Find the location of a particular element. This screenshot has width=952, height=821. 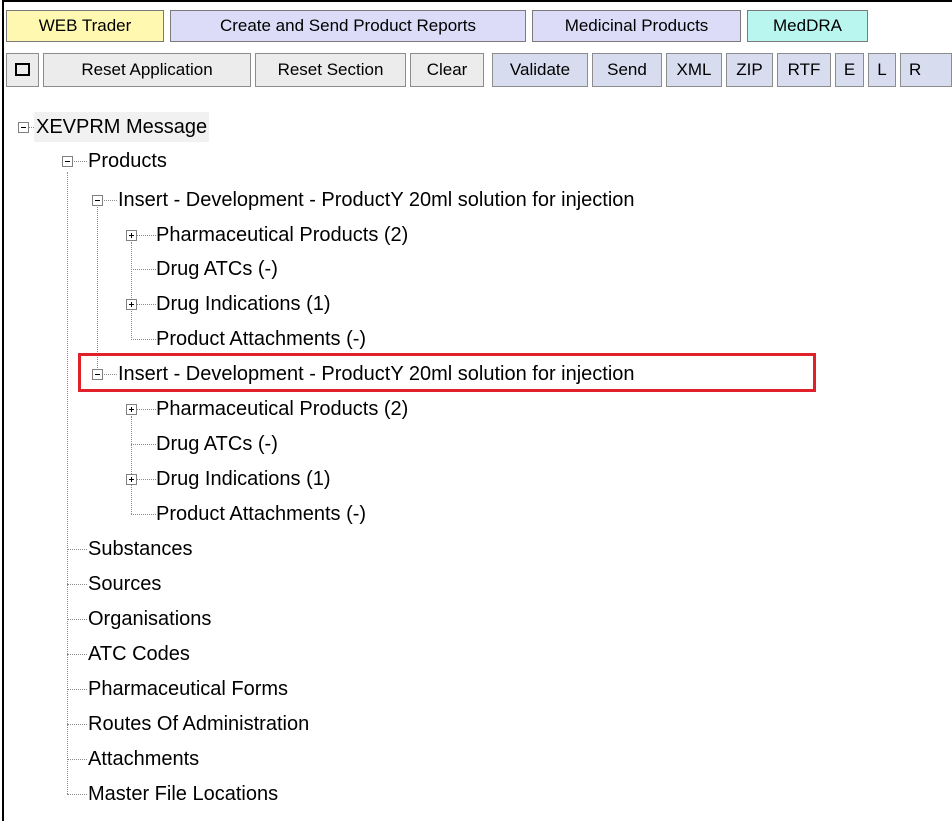

tab-meddra: MedDRA is located at coordinates (807, 26).